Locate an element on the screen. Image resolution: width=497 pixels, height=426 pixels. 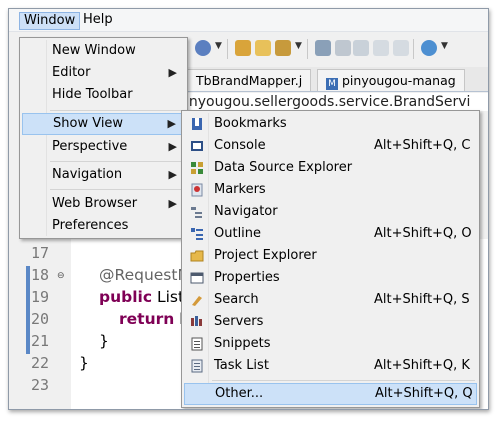
line-number: 22 is located at coordinates (40, 363).